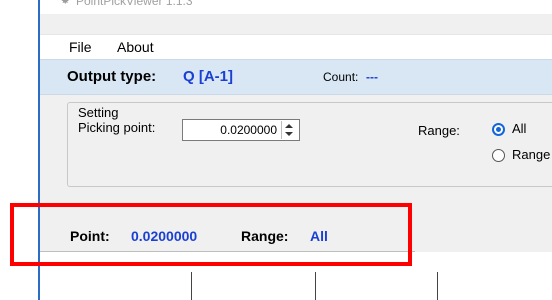 This screenshot has height=300, width=552. Describe the element at coordinates (289, 130) in the screenshot. I see `picking-point-spinner` at that location.